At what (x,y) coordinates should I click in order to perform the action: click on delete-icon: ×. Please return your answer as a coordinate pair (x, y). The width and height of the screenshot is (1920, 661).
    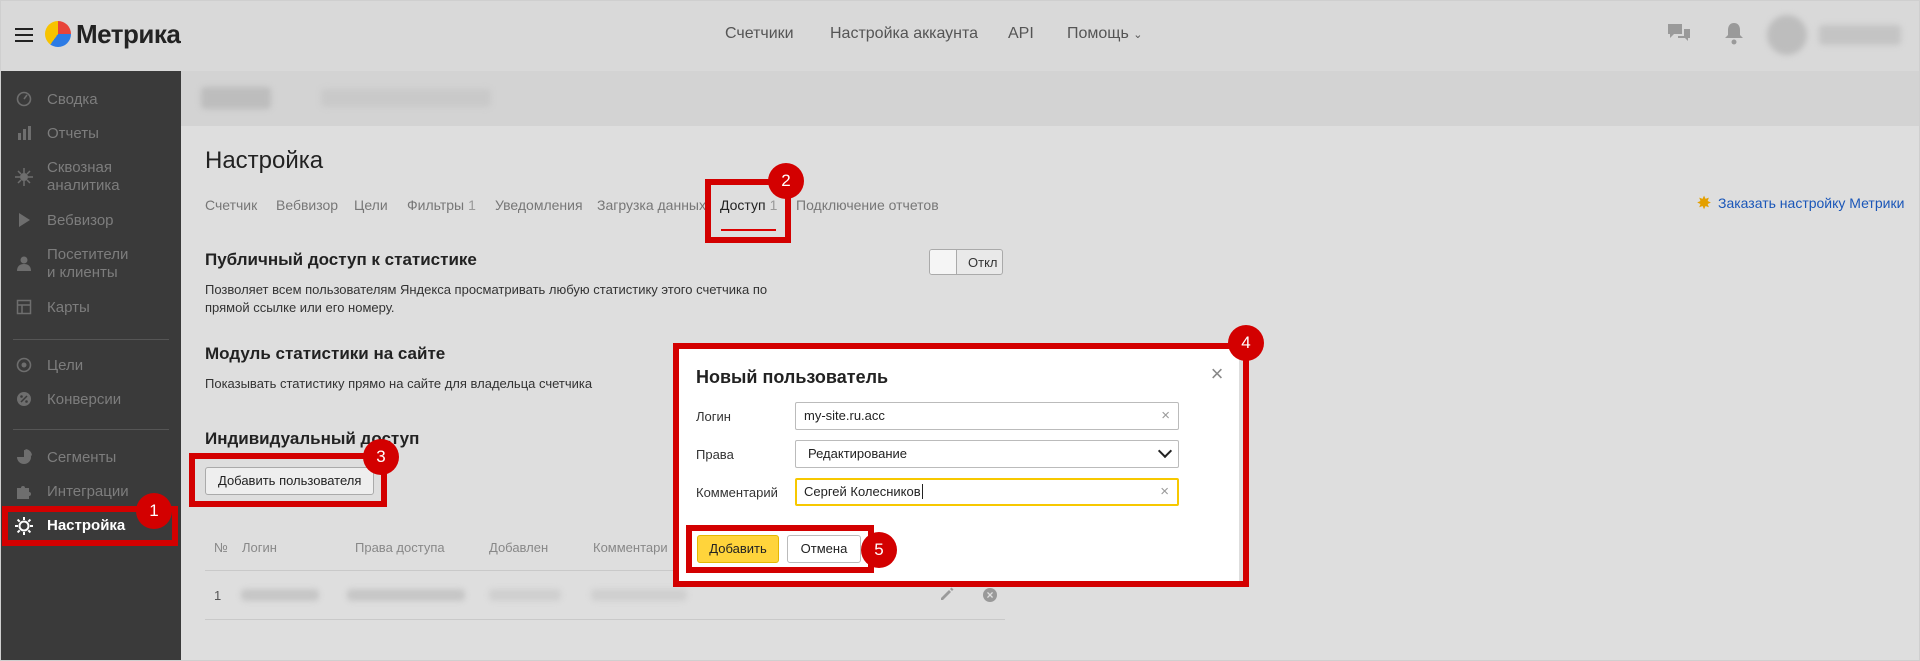
    Looking at the image, I should click on (990, 595).